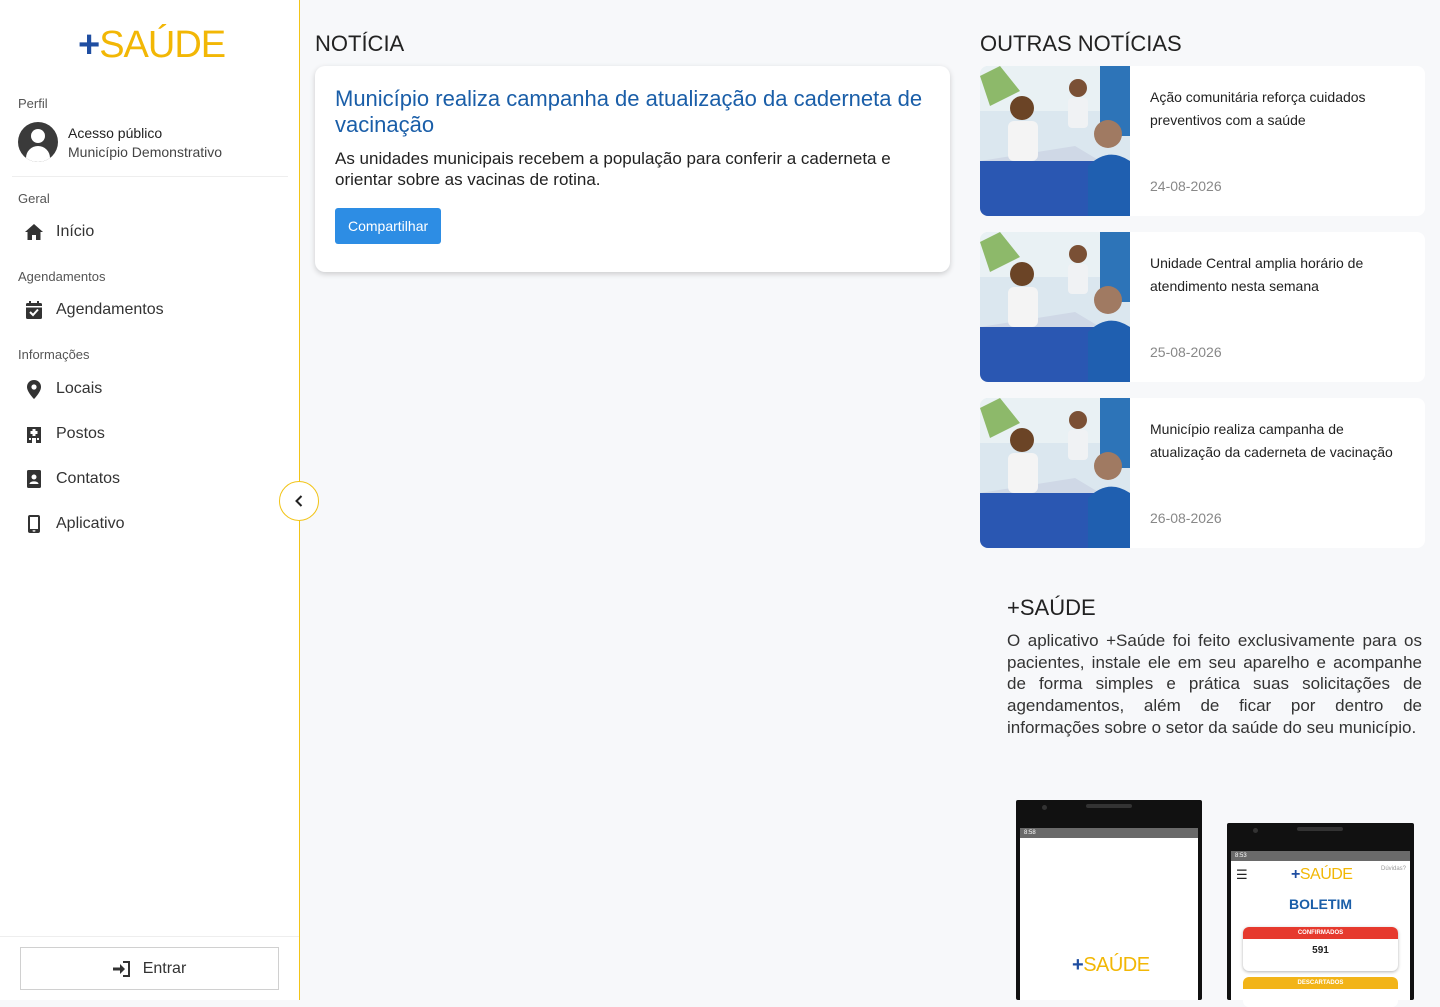 The width and height of the screenshot is (1440, 1007). What do you see at coordinates (34, 310) in the screenshot?
I see `calendar-check-icon` at bounding box center [34, 310].